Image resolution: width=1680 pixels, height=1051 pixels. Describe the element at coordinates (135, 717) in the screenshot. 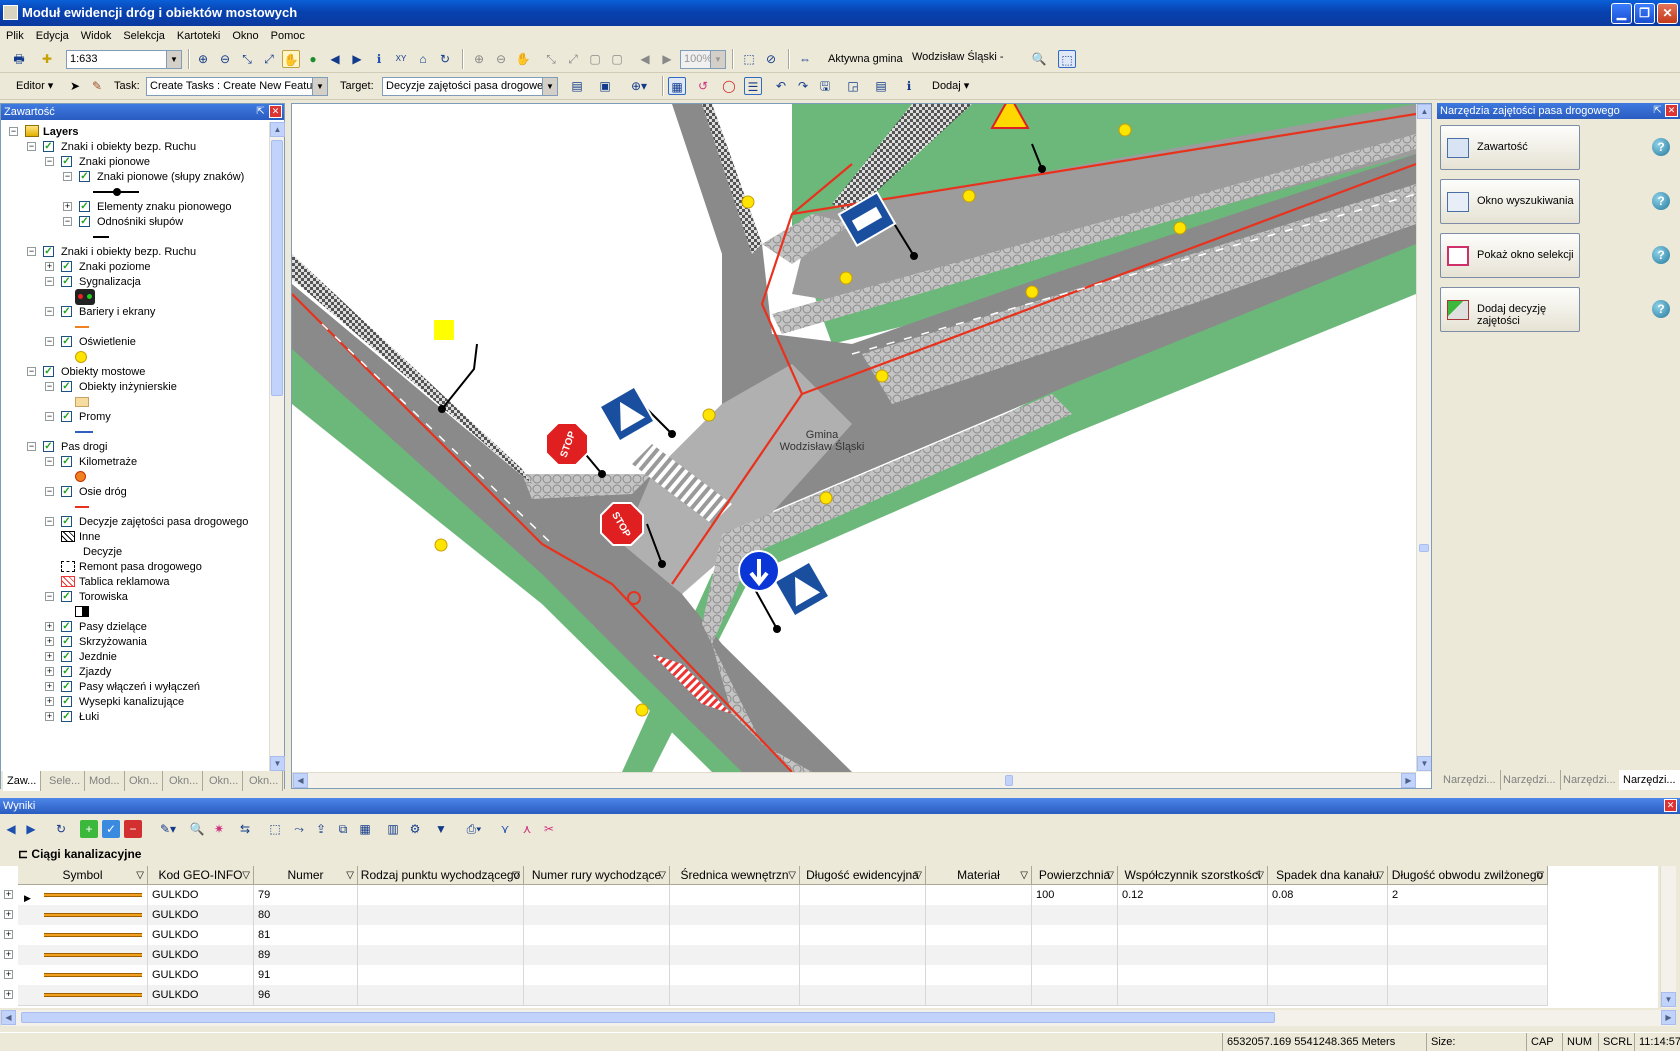

I see `layer-tree-item: + ✓ Łuki` at that location.